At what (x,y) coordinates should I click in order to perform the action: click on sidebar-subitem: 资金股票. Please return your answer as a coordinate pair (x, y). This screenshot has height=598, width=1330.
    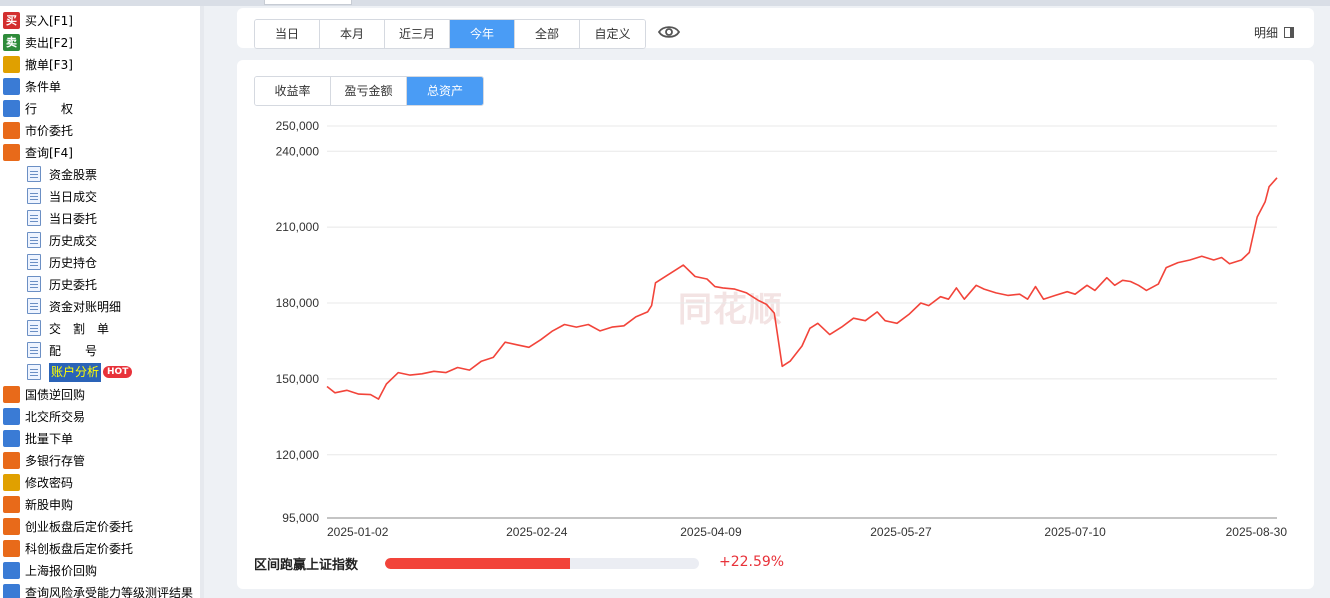
    Looking at the image, I should click on (62, 174).